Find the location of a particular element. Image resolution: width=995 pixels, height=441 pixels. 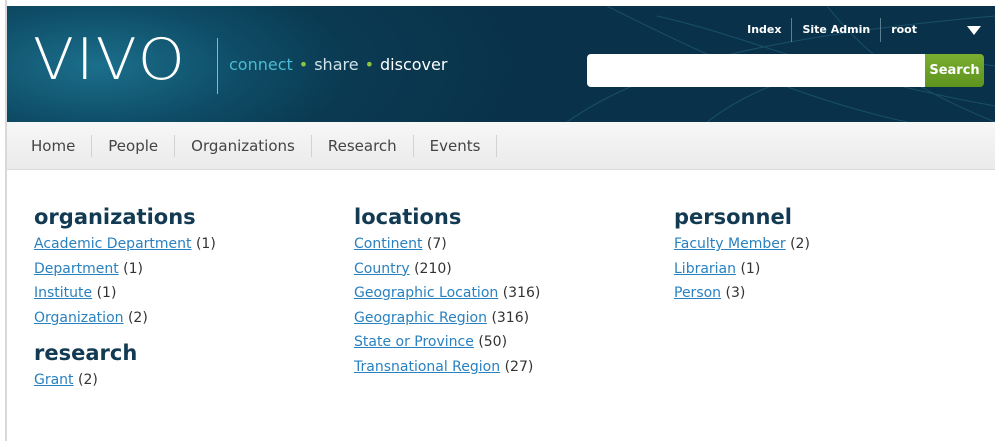

class-link: Academic Department is located at coordinates (113, 244).